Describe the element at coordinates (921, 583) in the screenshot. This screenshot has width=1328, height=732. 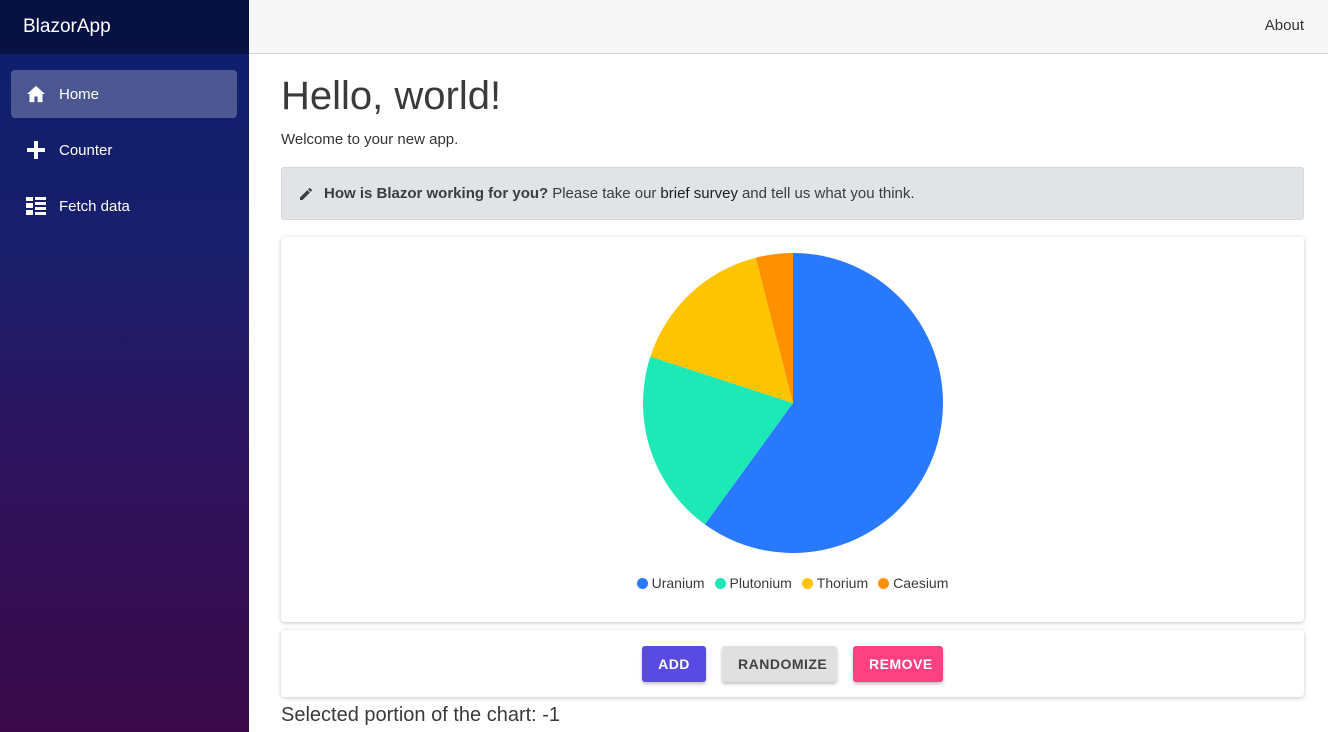
I see `legend-label: Caesium` at that location.